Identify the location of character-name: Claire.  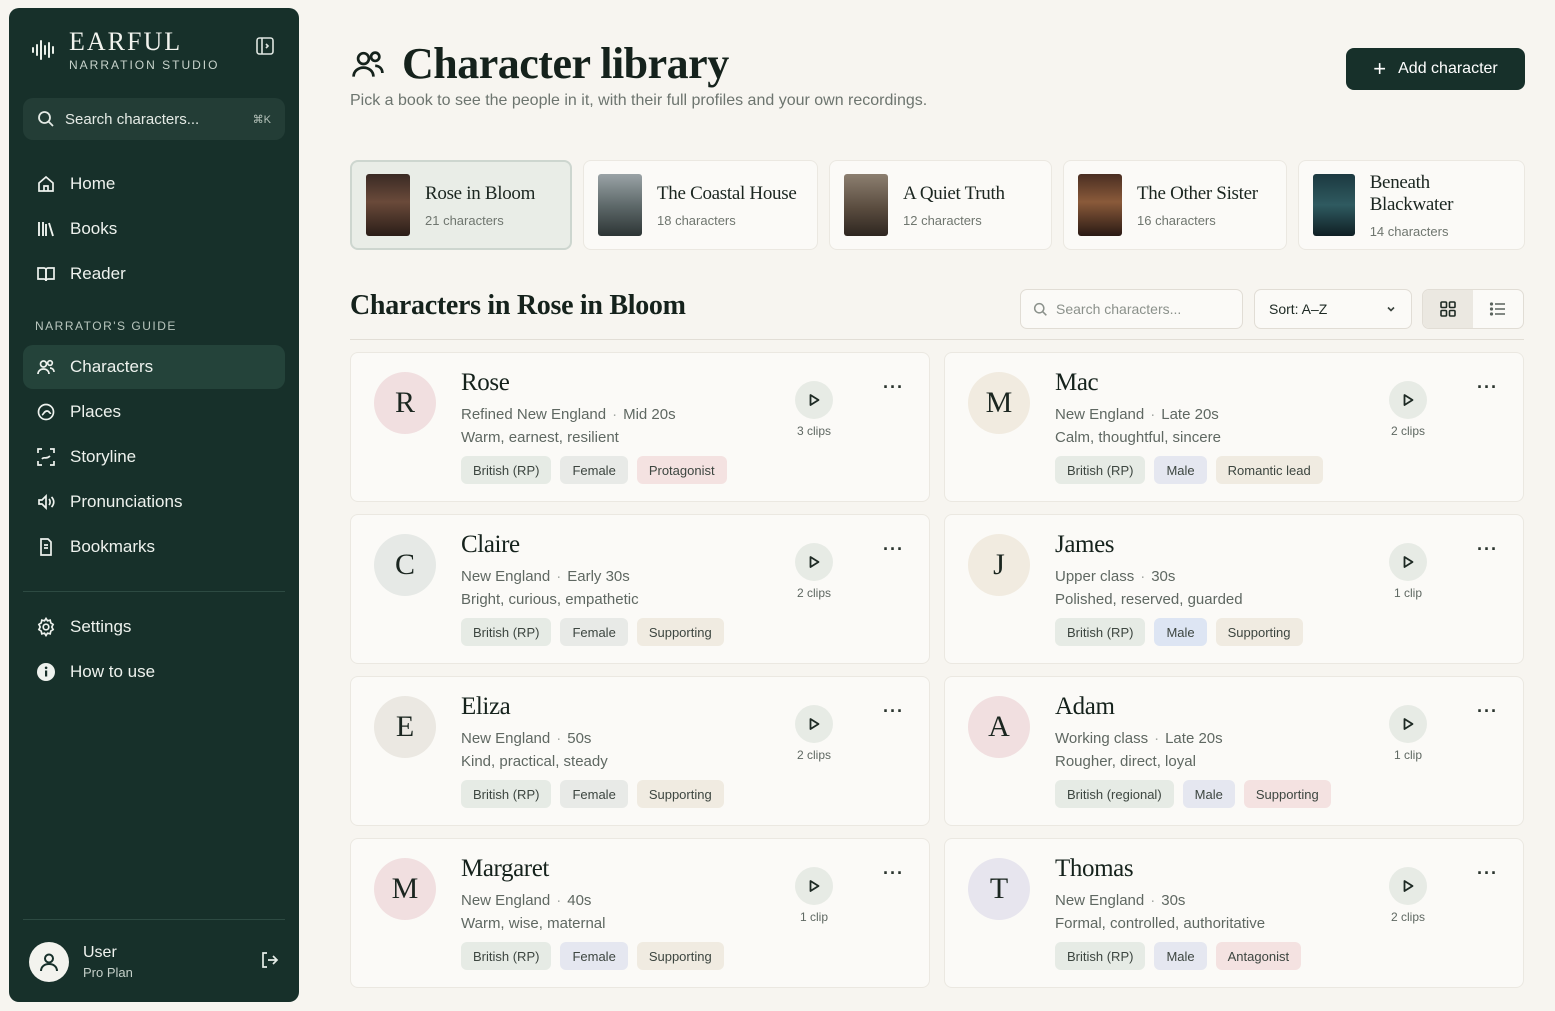
(490, 544).